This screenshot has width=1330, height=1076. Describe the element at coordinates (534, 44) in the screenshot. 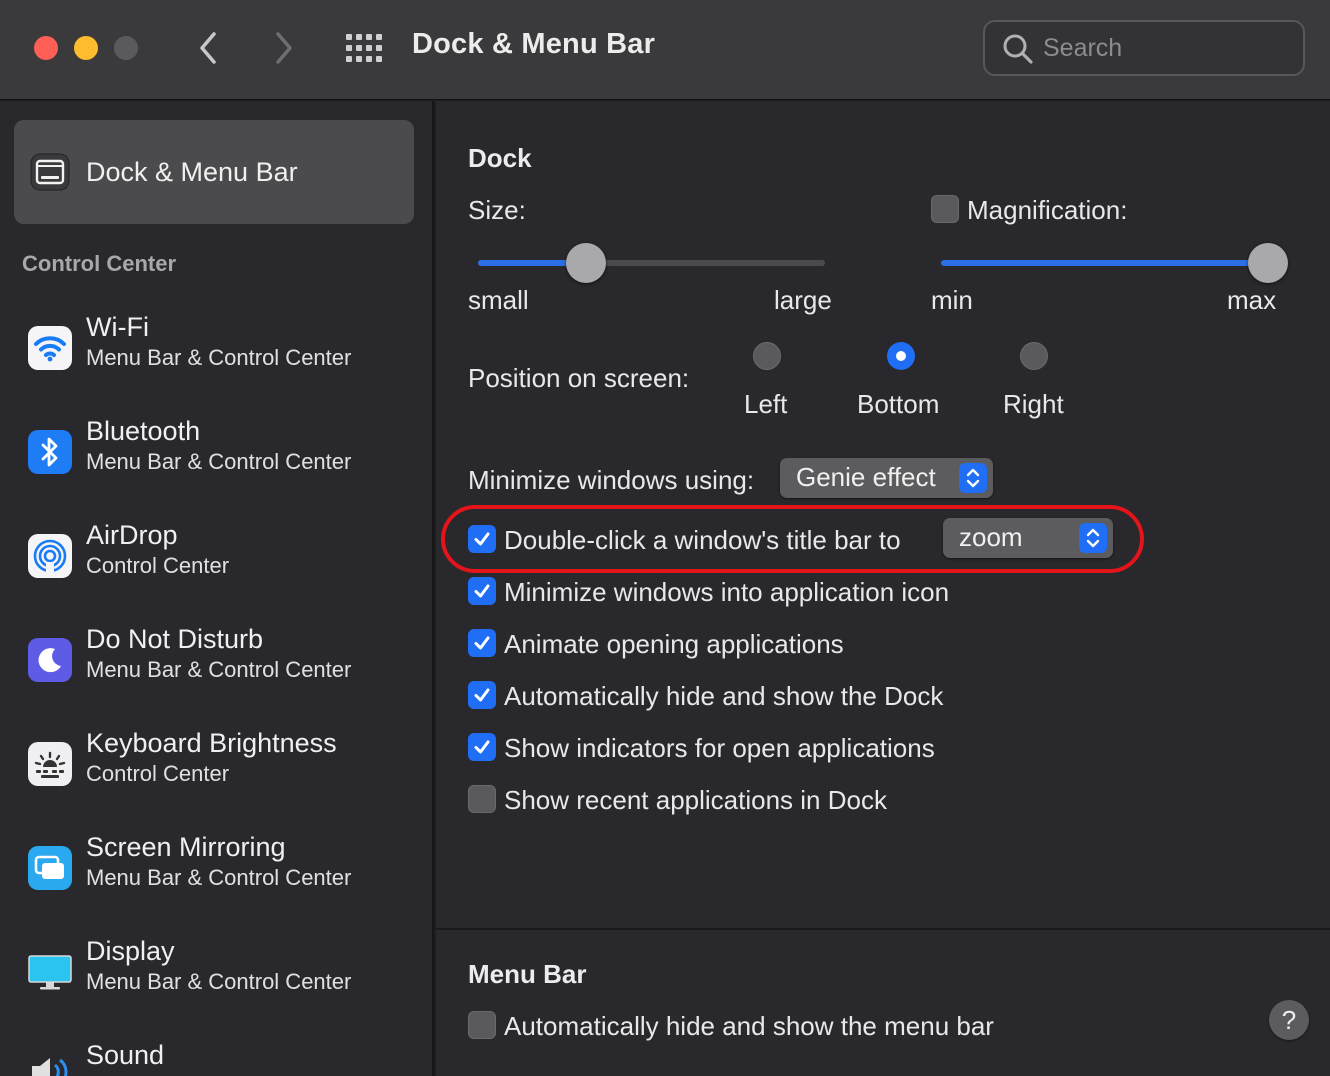

I see `window-title: Dock & Menu Bar` at that location.